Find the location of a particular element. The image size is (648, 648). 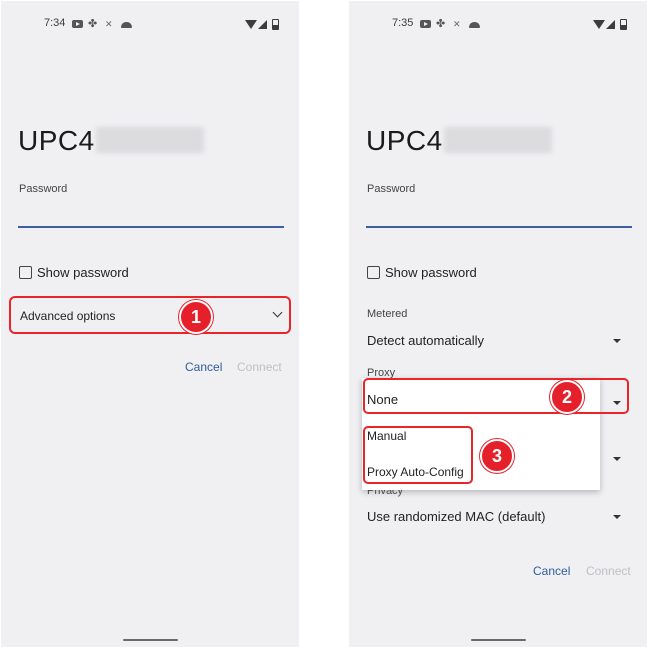

privacy-dropdown-value: Use randomized MAC (default) is located at coordinates (456, 516).